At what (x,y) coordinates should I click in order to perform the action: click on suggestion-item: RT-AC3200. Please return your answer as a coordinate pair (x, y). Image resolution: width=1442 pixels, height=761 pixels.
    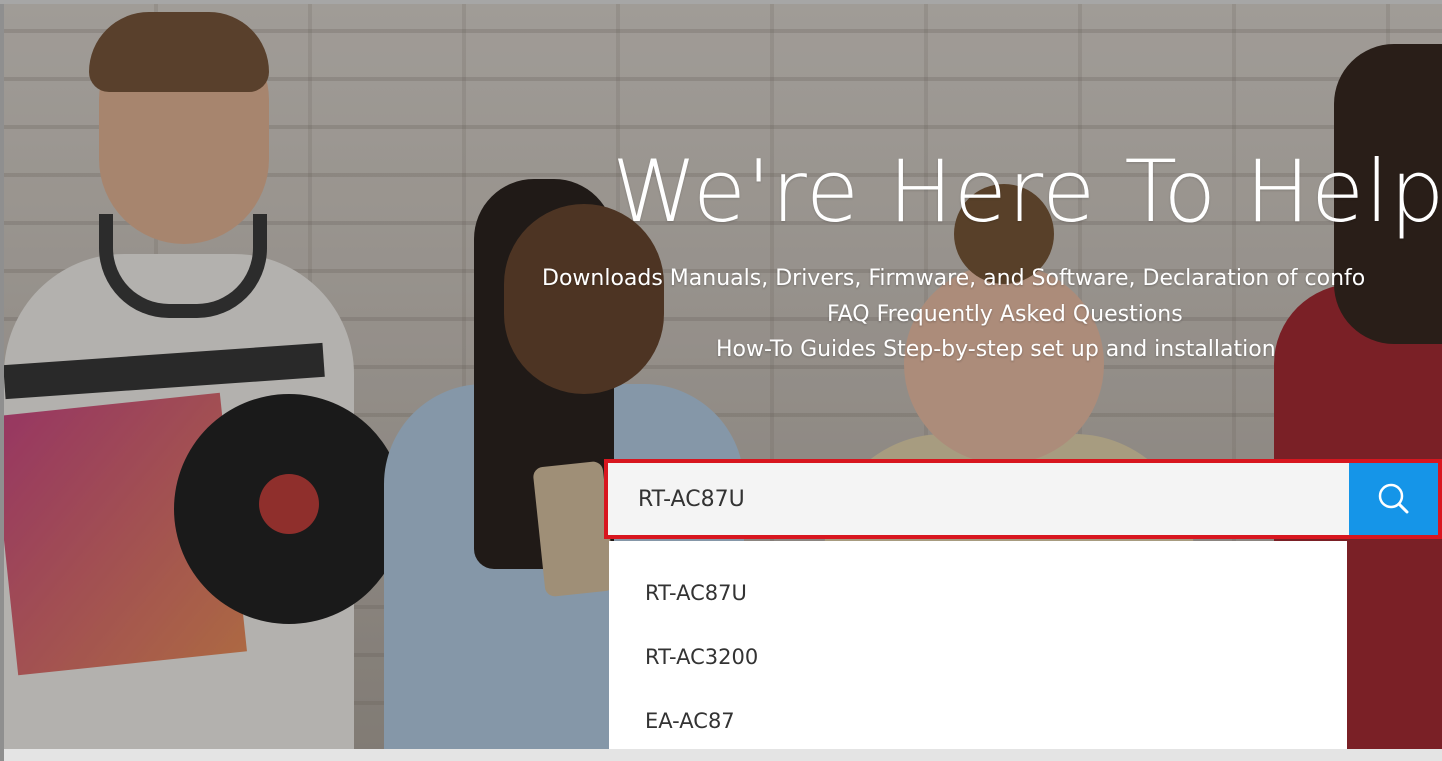
    Looking at the image, I should click on (701, 657).